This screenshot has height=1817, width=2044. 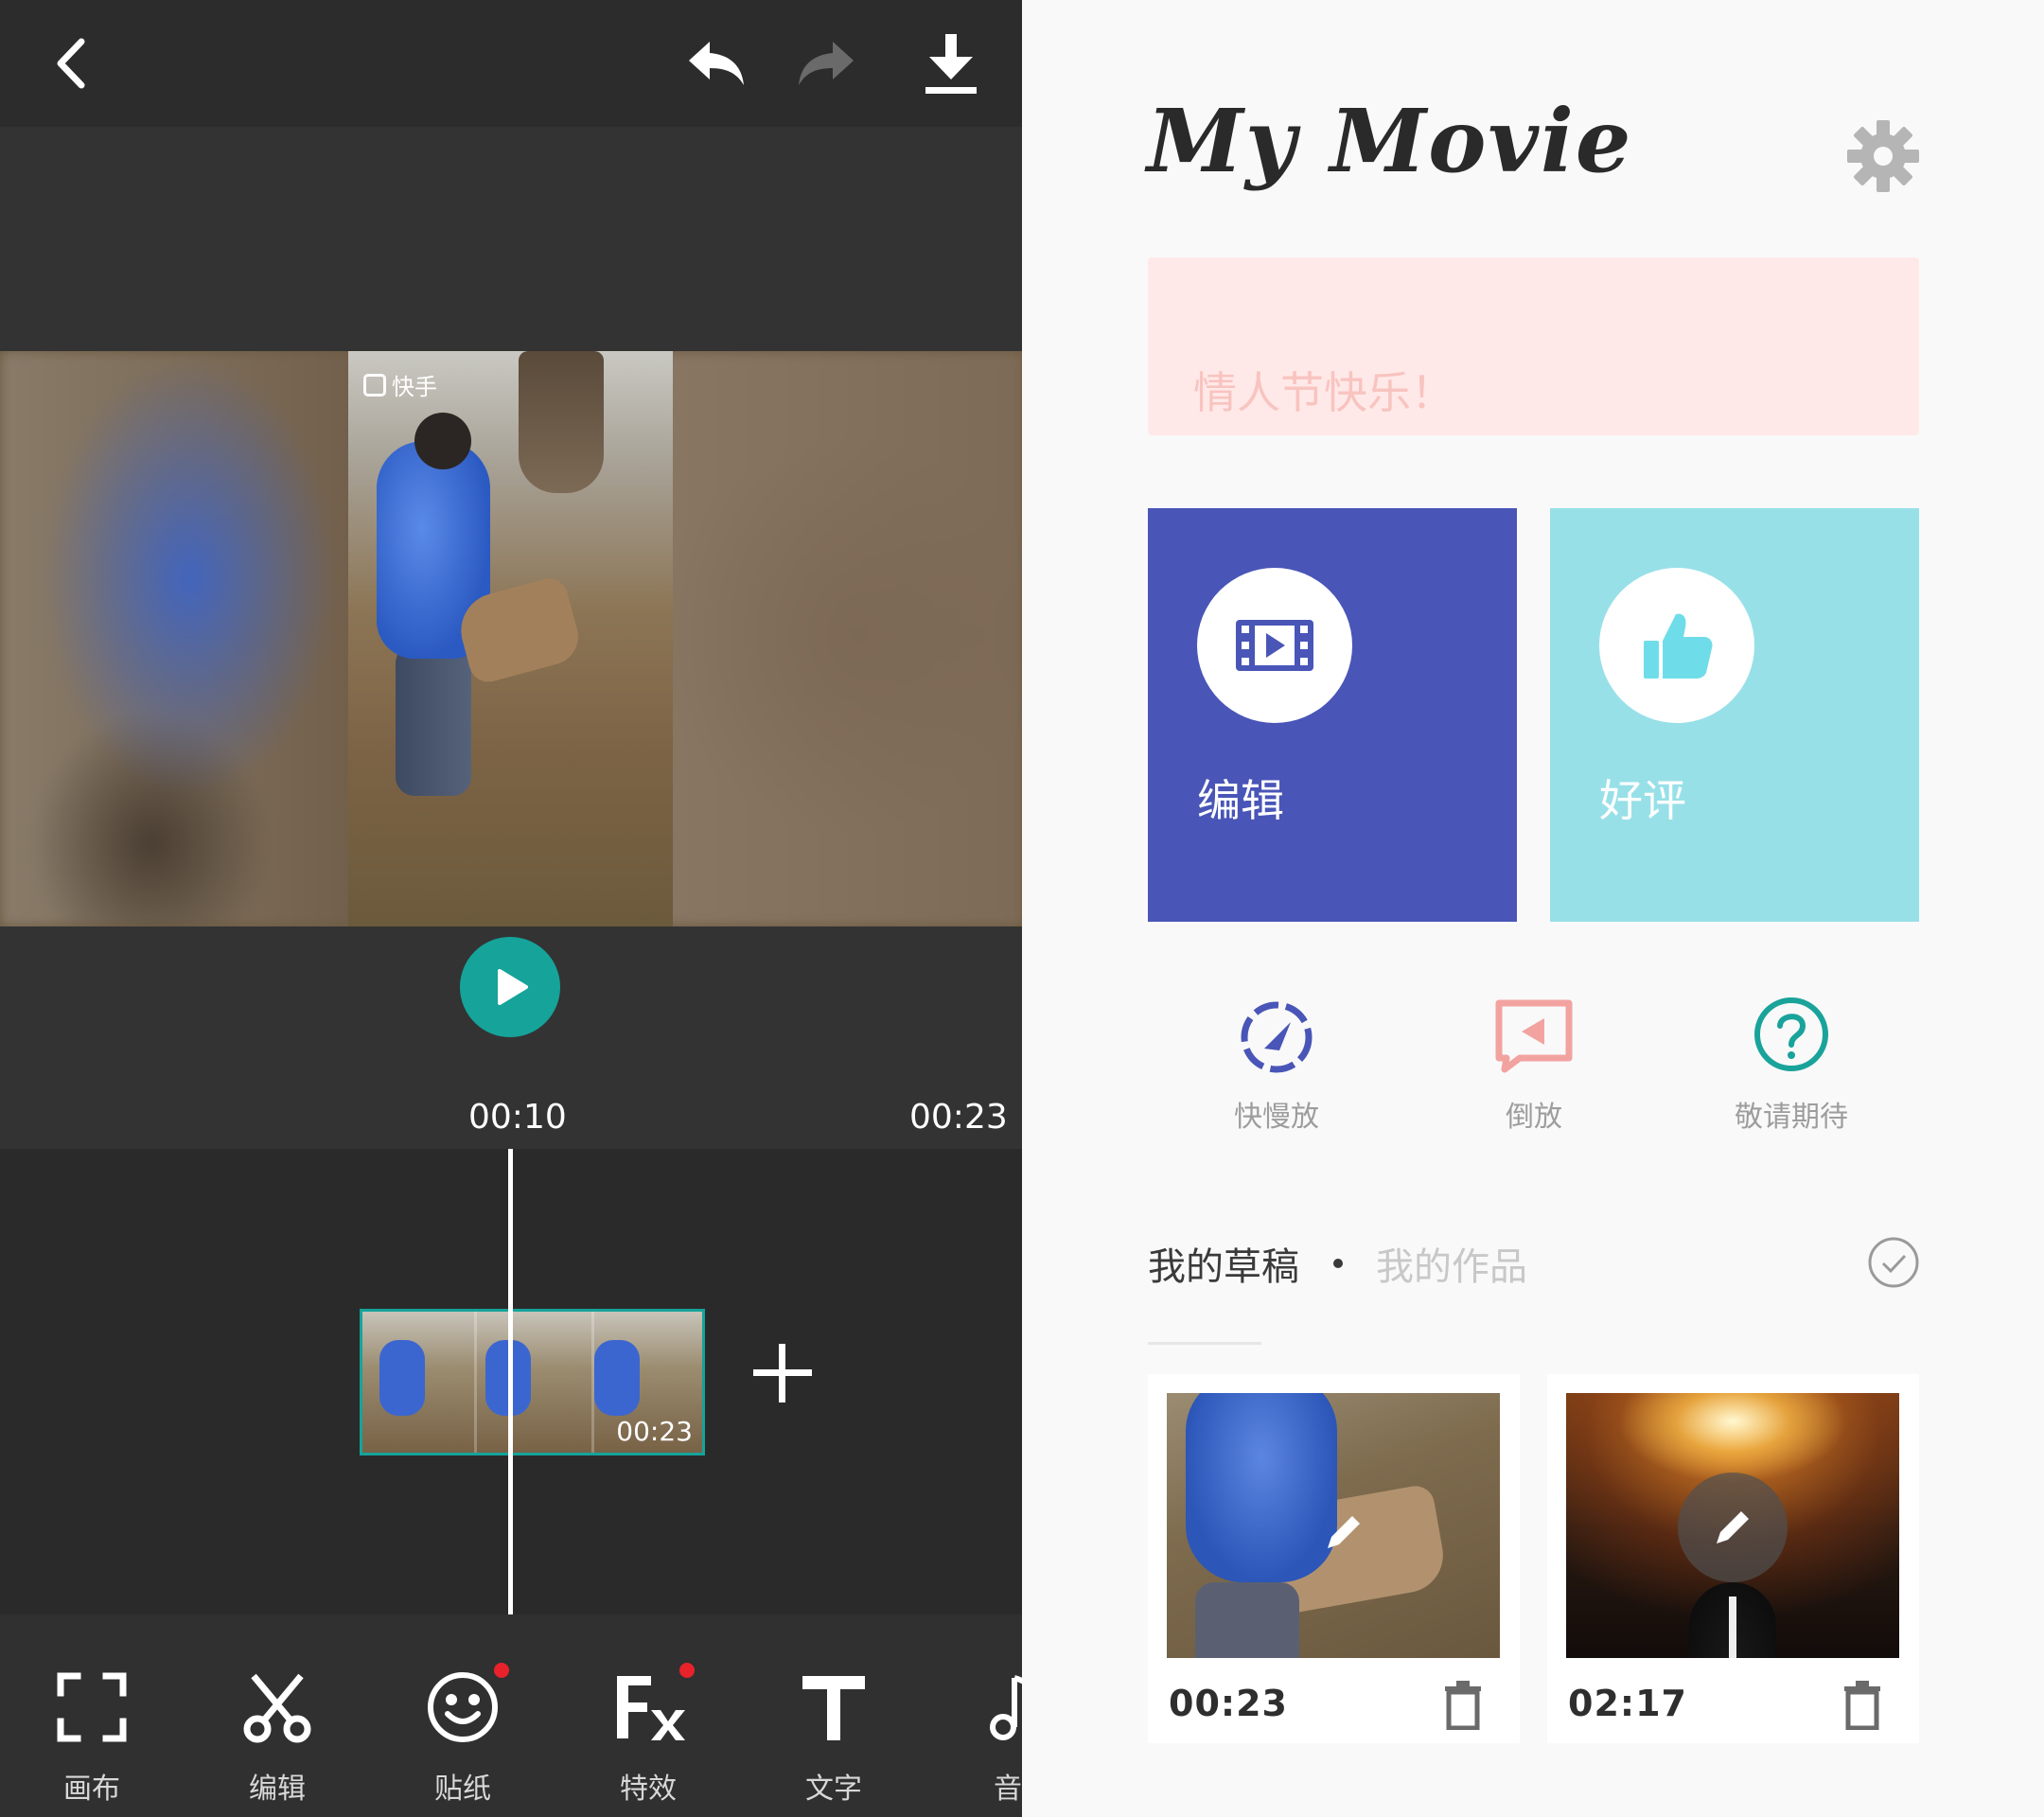 What do you see at coordinates (1338, 1263) in the screenshot?
I see `tab-separator-dot` at bounding box center [1338, 1263].